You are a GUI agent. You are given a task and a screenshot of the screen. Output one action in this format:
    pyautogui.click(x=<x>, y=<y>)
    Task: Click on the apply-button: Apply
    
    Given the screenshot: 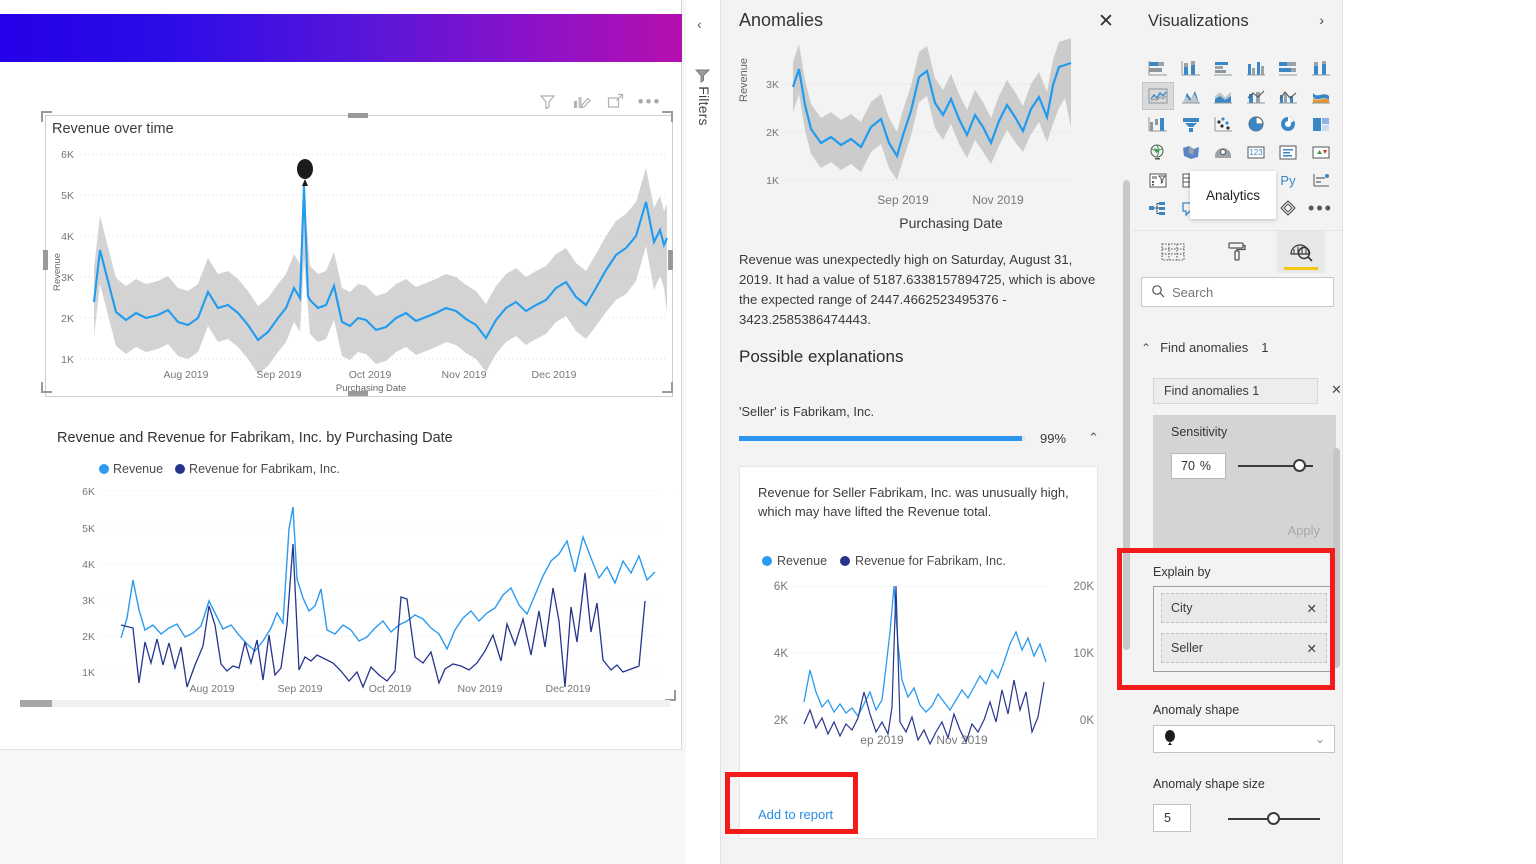 What is the action you would take?
    pyautogui.click(x=1303, y=530)
    